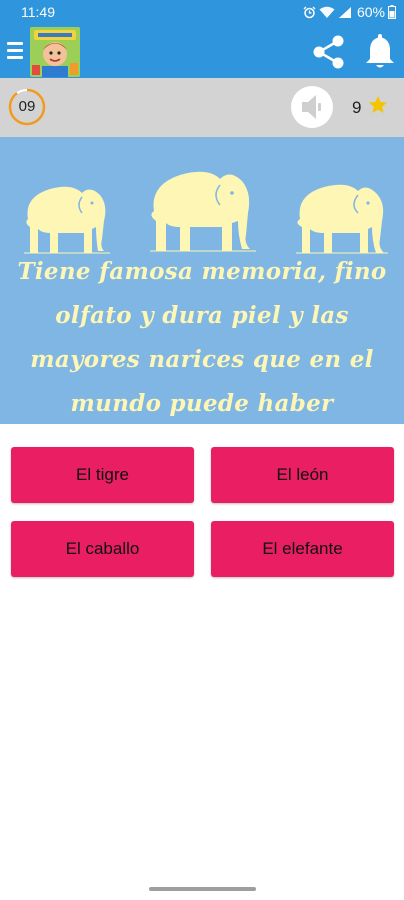 The width and height of the screenshot is (404, 900). I want to click on timer-value: 09, so click(27, 106).